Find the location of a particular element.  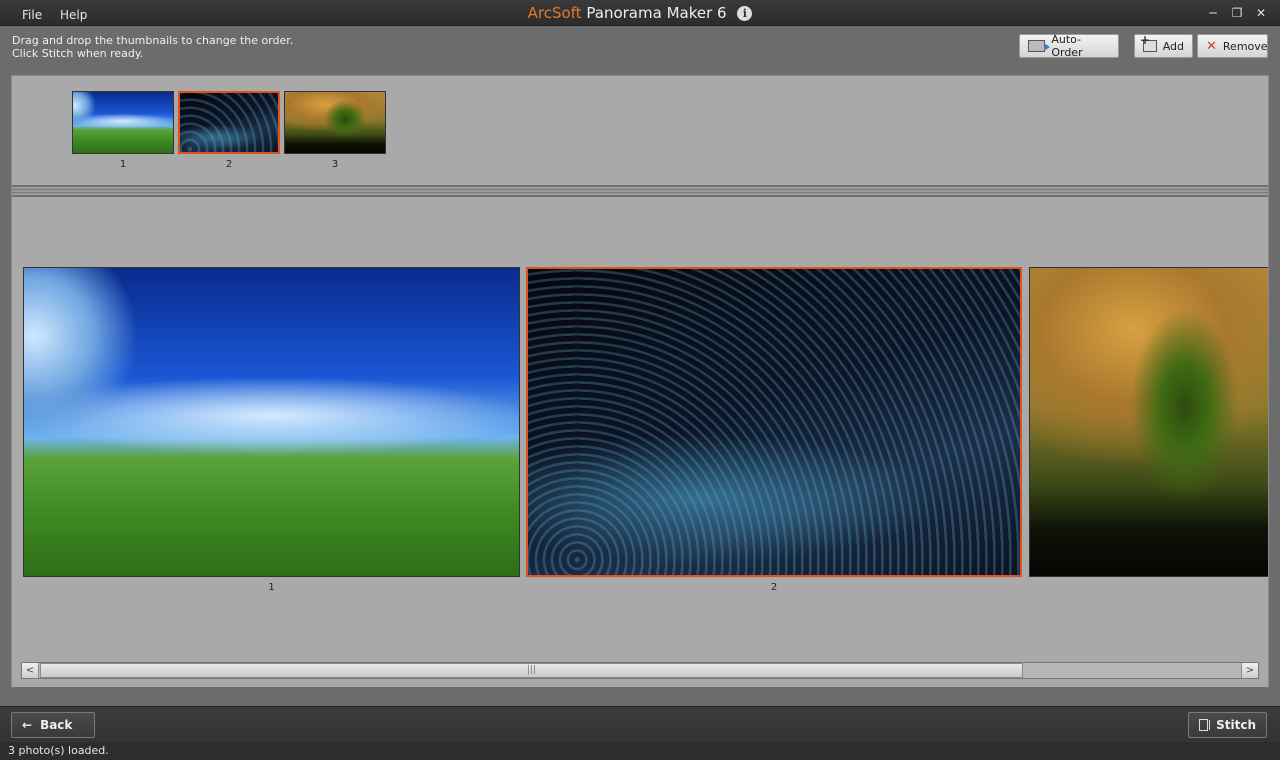

add-label: Add is located at coordinates (1173, 46).